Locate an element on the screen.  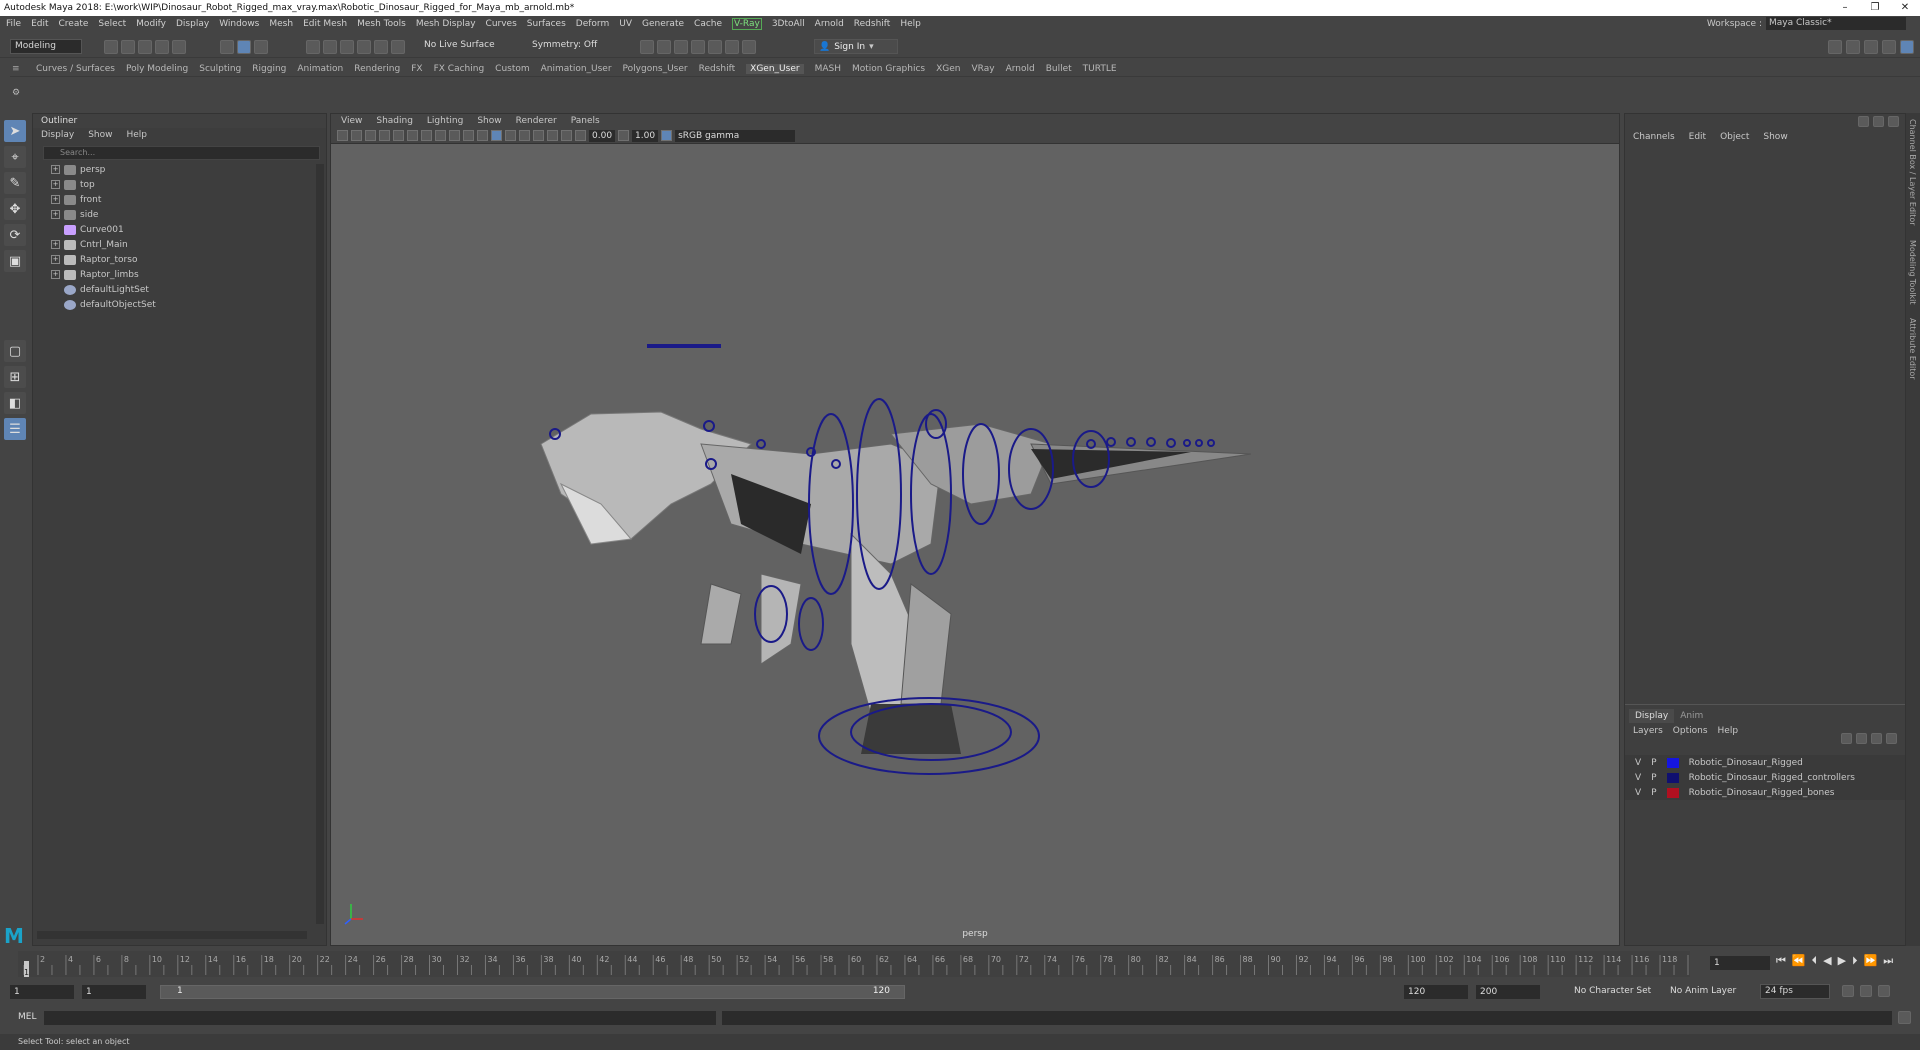
animation-start-field: 1 is located at coordinates (42, 992).